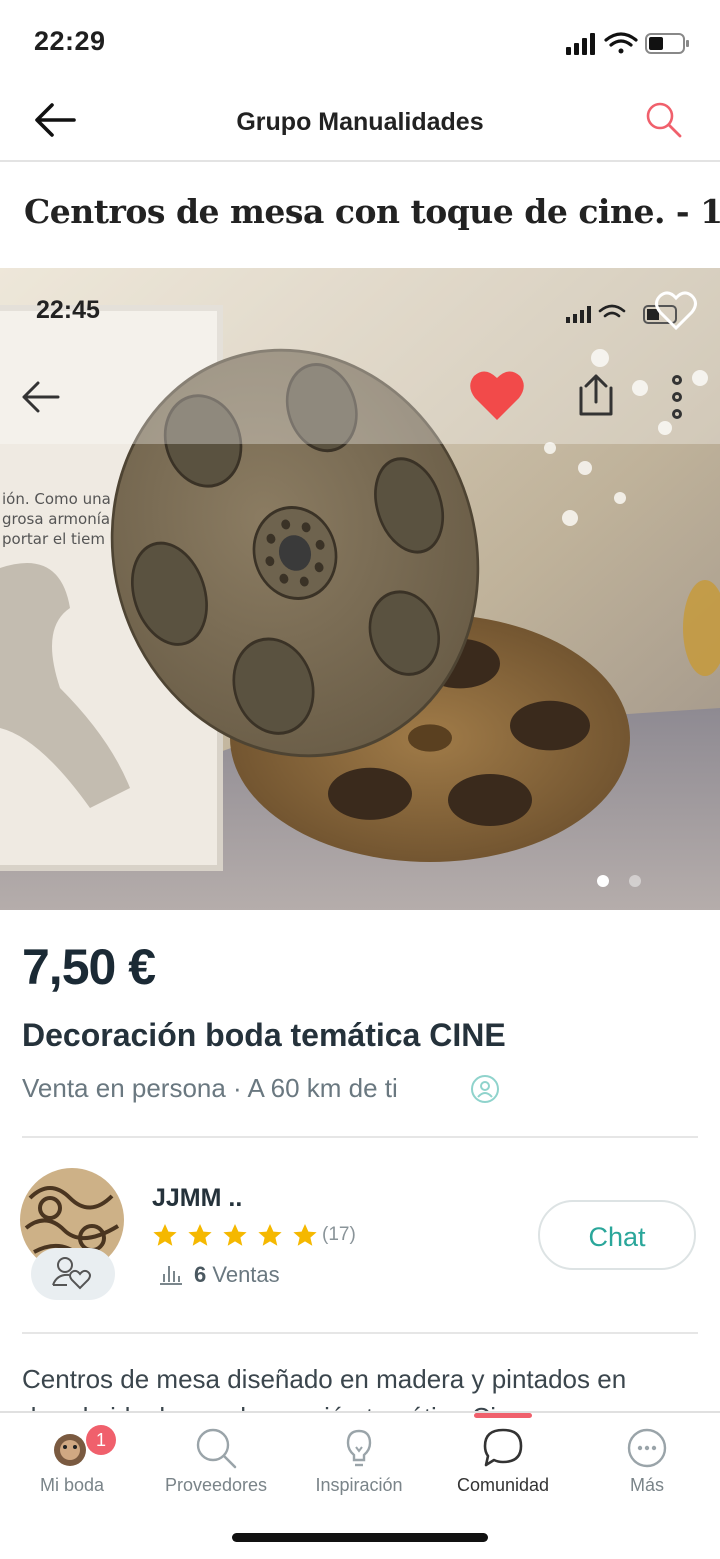 The image size is (720, 1559). Describe the element at coordinates (72, 1463) in the screenshot. I see `tab-mi-boda: 1 Mi boda` at that location.